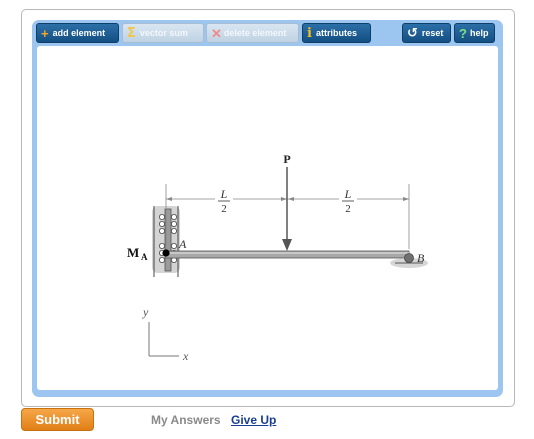 The height and width of the screenshot is (439, 534). What do you see at coordinates (291, 199) in the screenshot?
I see `dim-arrow-mid-right` at bounding box center [291, 199].